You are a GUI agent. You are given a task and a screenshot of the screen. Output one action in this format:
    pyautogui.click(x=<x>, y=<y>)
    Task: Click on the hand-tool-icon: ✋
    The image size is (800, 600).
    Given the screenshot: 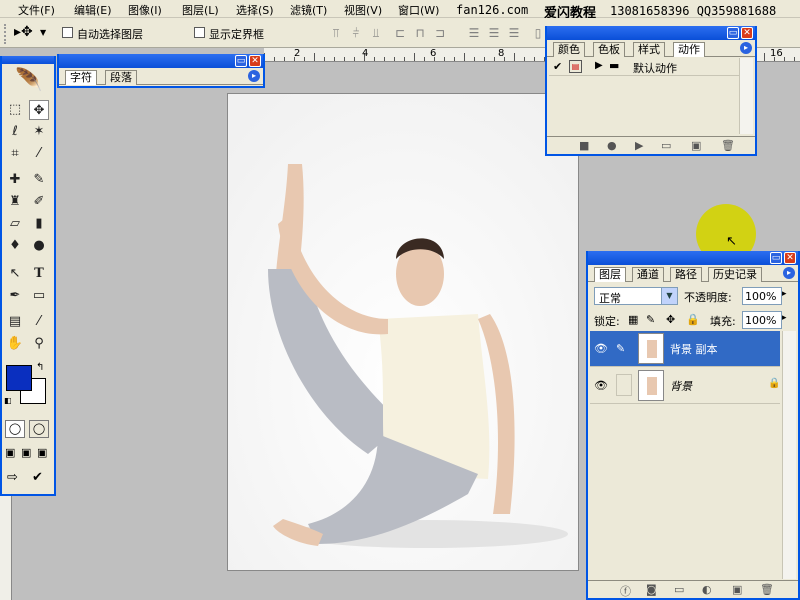 What is the action you would take?
    pyautogui.click(x=15, y=344)
    